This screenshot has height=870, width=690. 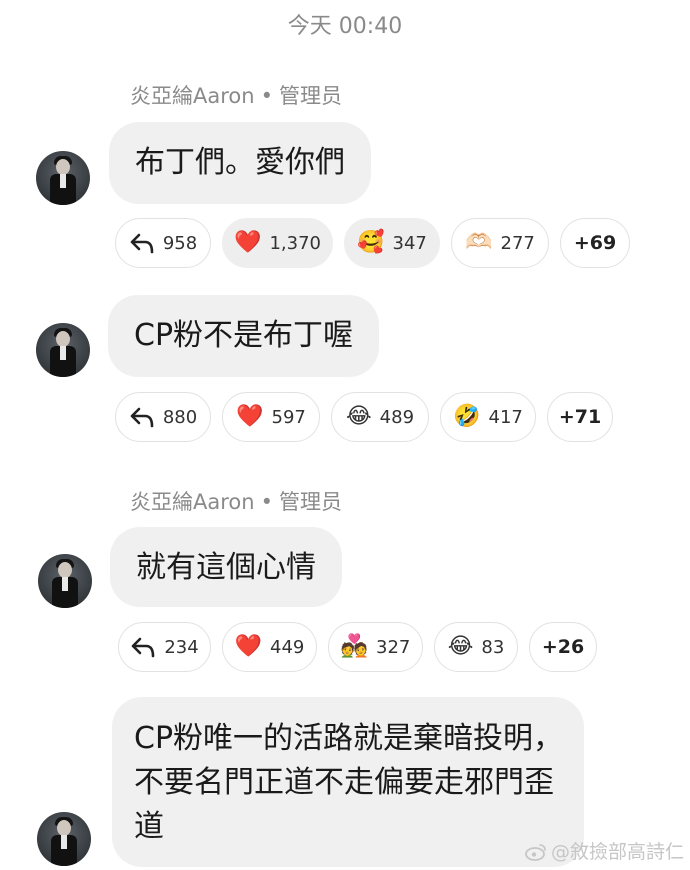 I want to click on reply-button: 958, so click(x=163, y=243).